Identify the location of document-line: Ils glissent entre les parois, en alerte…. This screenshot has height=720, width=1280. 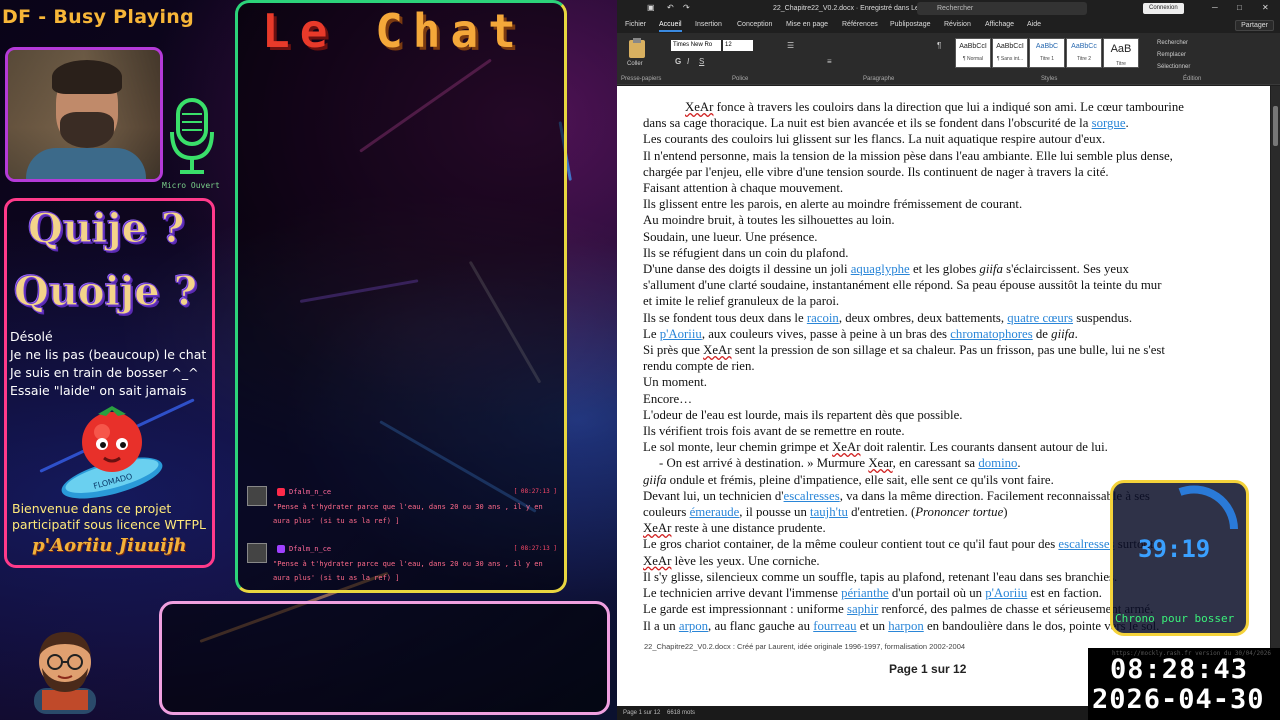
(933, 204).